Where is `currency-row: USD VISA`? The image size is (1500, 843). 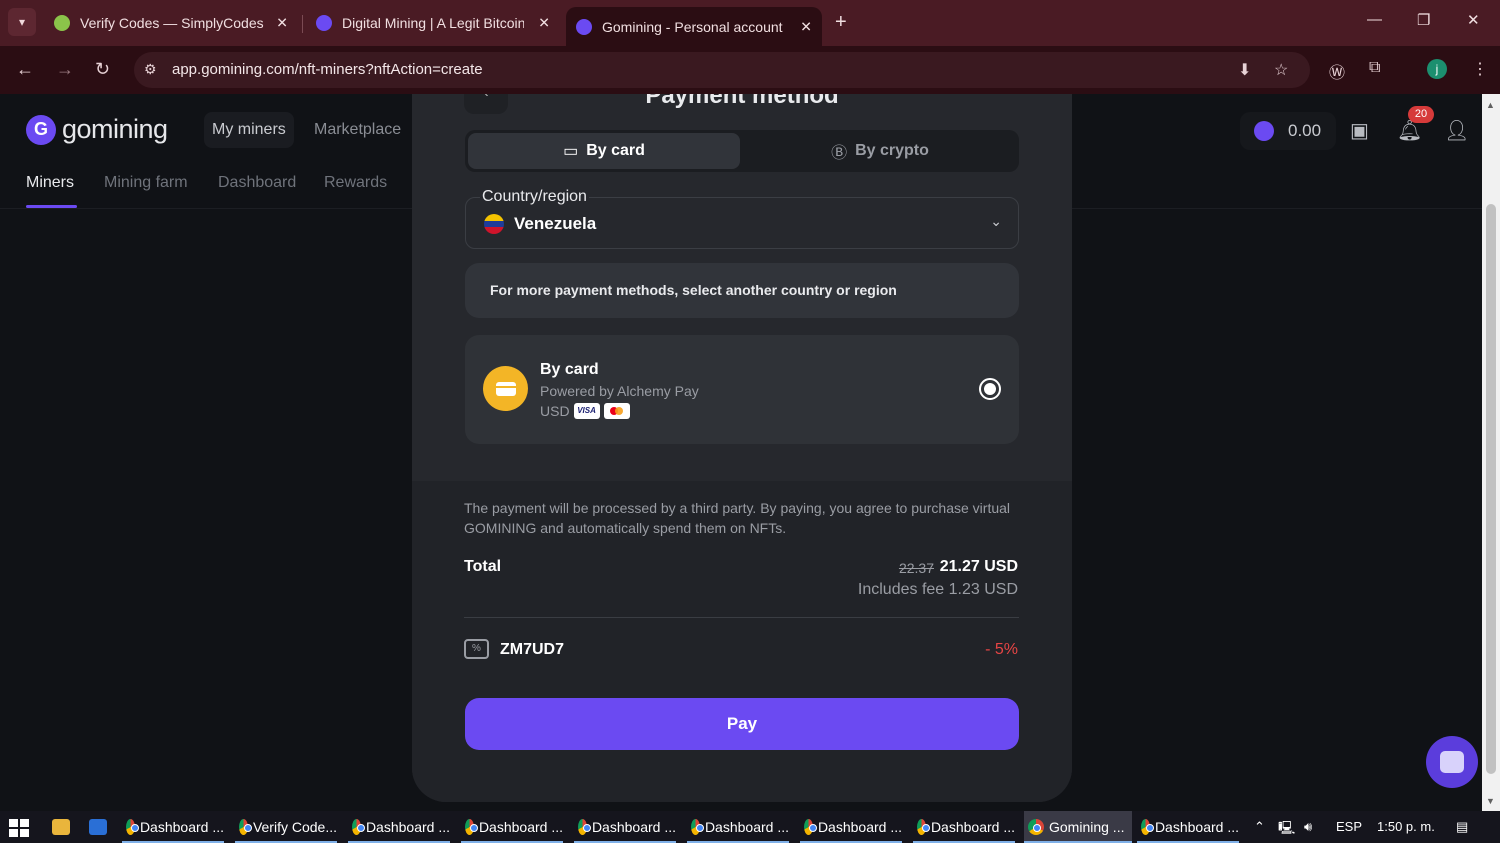 currency-row: USD VISA is located at coordinates (585, 411).